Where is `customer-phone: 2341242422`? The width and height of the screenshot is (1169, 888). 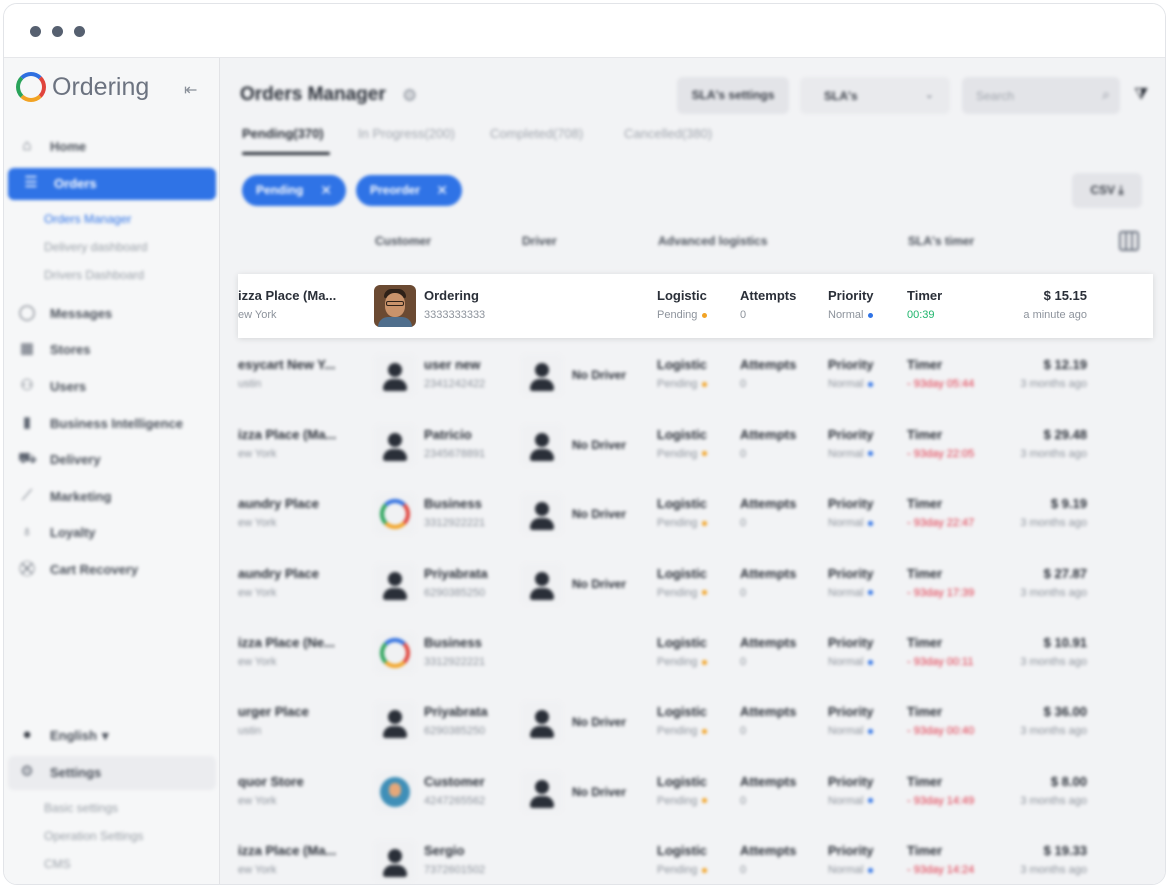 customer-phone: 2341242422 is located at coordinates (455, 384).